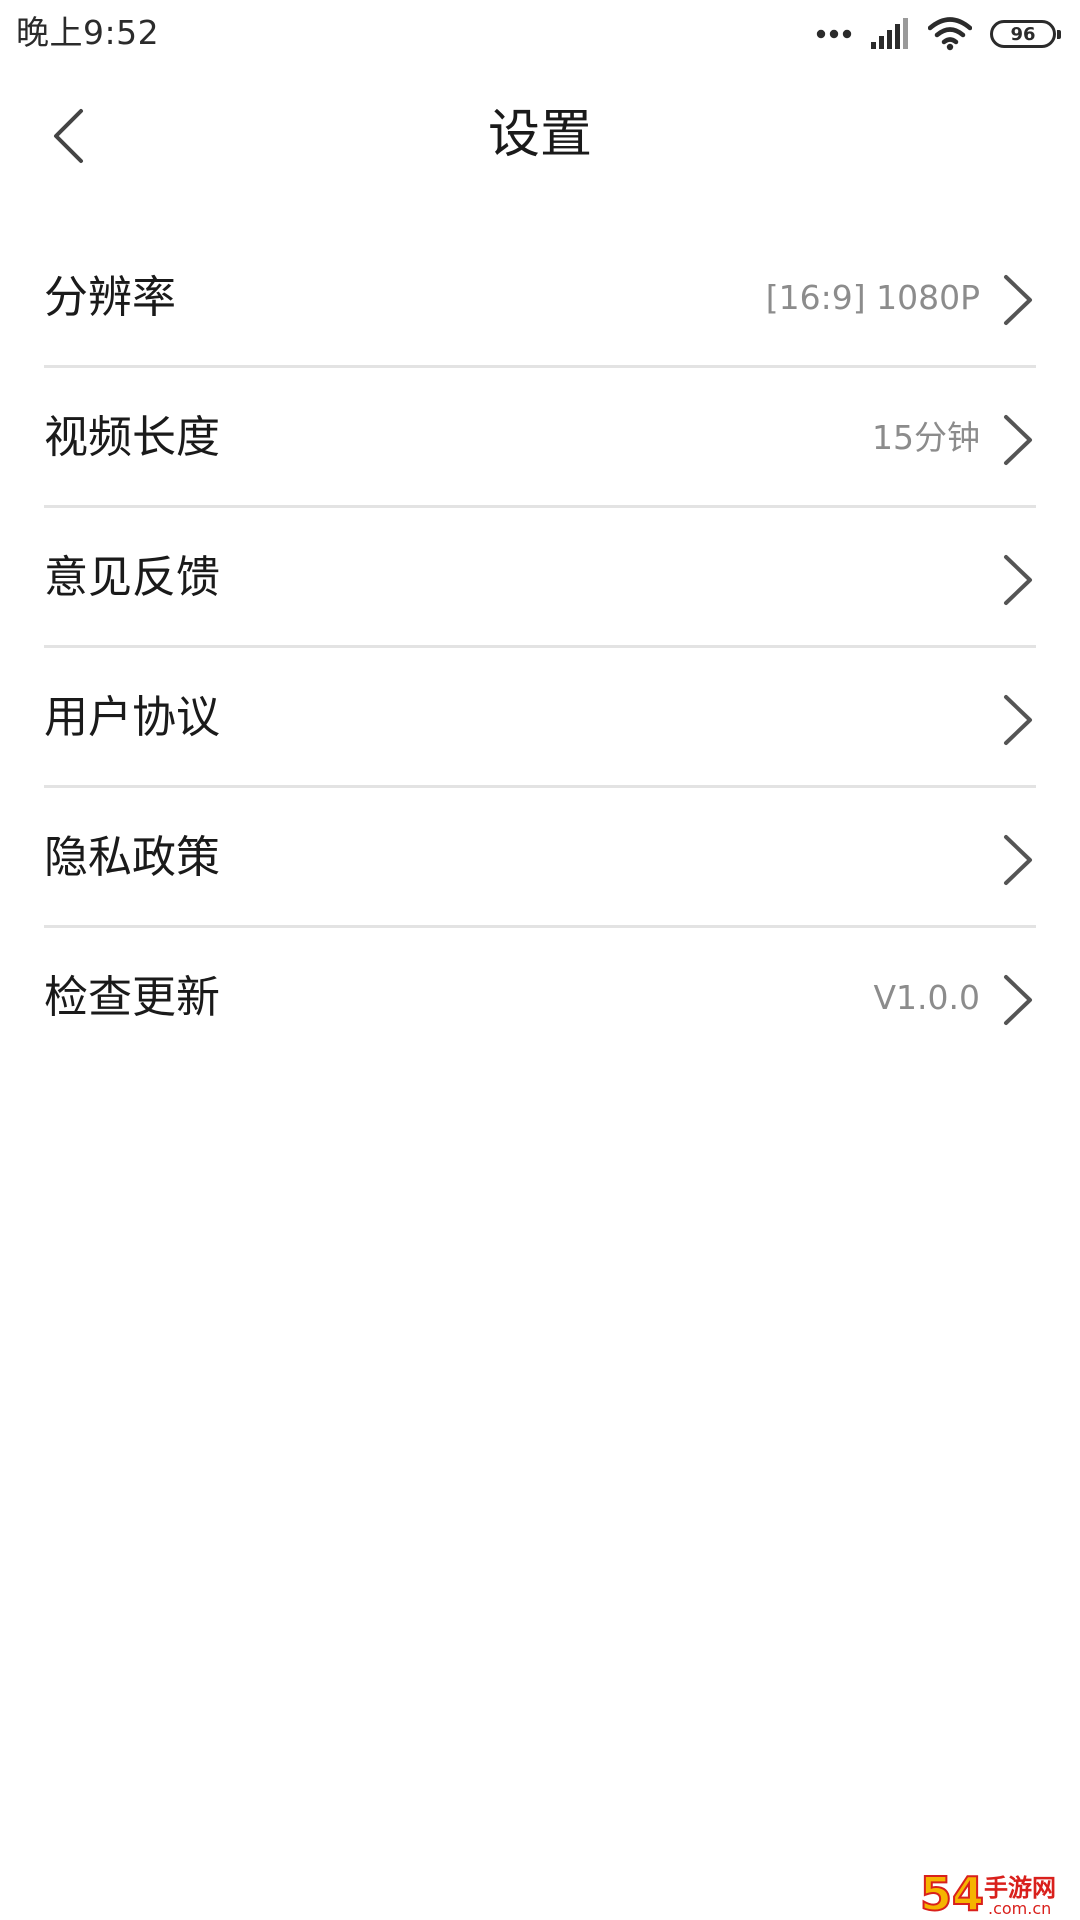  What do you see at coordinates (540, 998) in the screenshot?
I see `setting-row-check-update: 检查更新 V1.0.0` at bounding box center [540, 998].